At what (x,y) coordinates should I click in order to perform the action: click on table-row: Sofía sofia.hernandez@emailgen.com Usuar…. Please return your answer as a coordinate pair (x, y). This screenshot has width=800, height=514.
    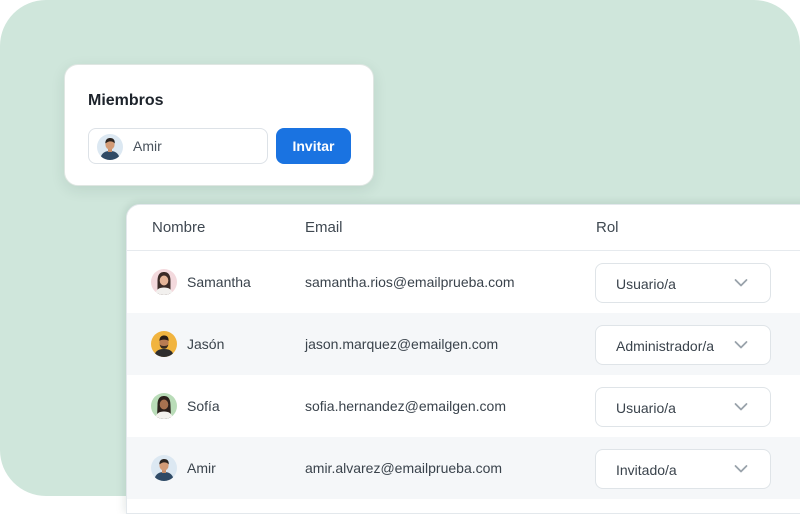
    Looking at the image, I should click on (463, 406).